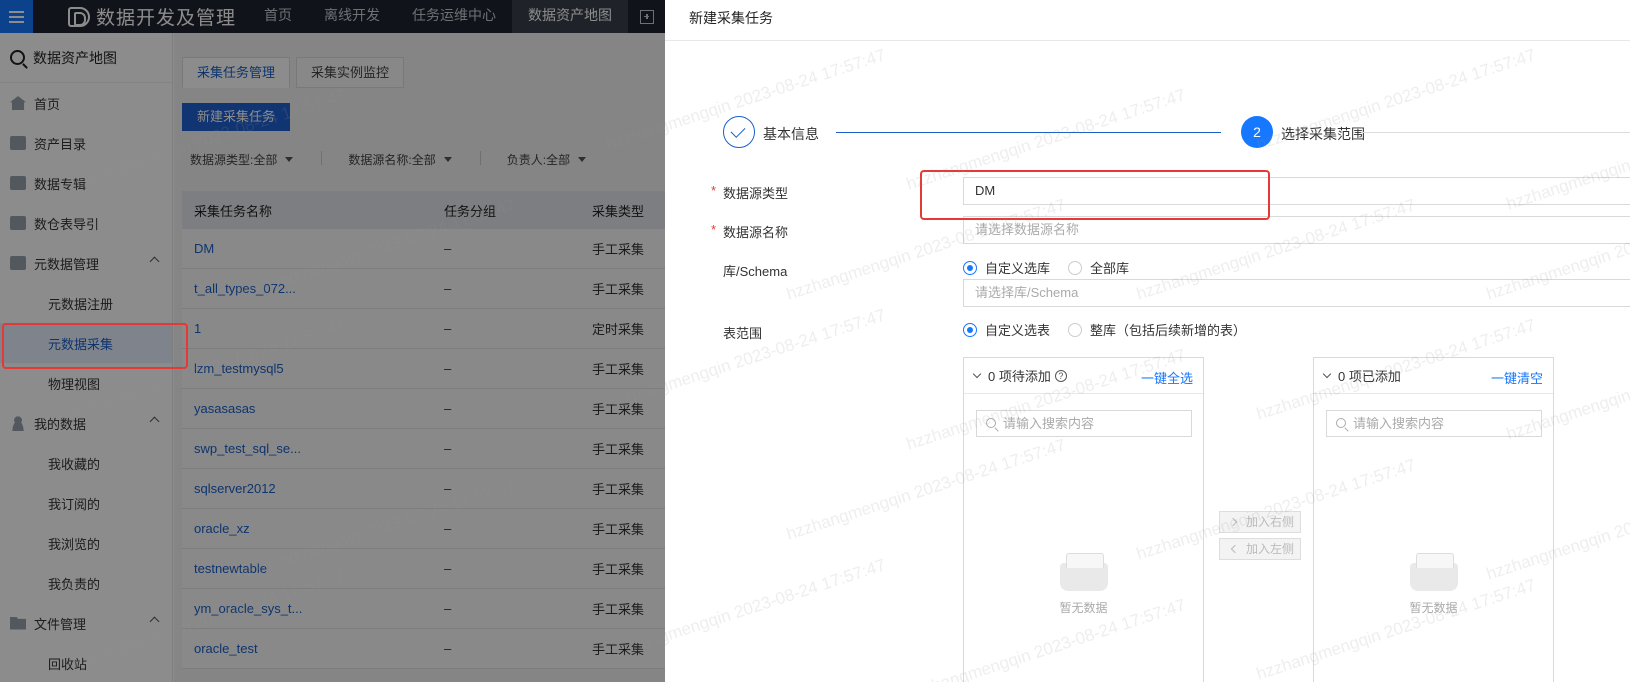 Image resolution: width=1630 pixels, height=682 pixels. Describe the element at coordinates (1075, 329) in the screenshot. I see `radio-whole-db` at that location.